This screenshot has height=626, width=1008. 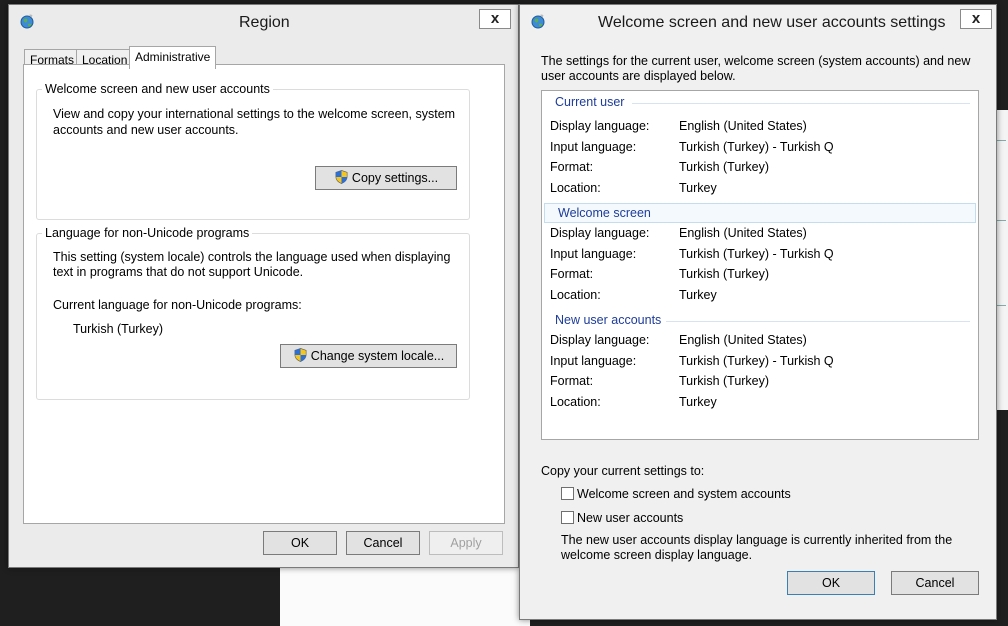 I want to click on new-user-accounts-checkbox-label: New user accounts, so click(x=630, y=518).